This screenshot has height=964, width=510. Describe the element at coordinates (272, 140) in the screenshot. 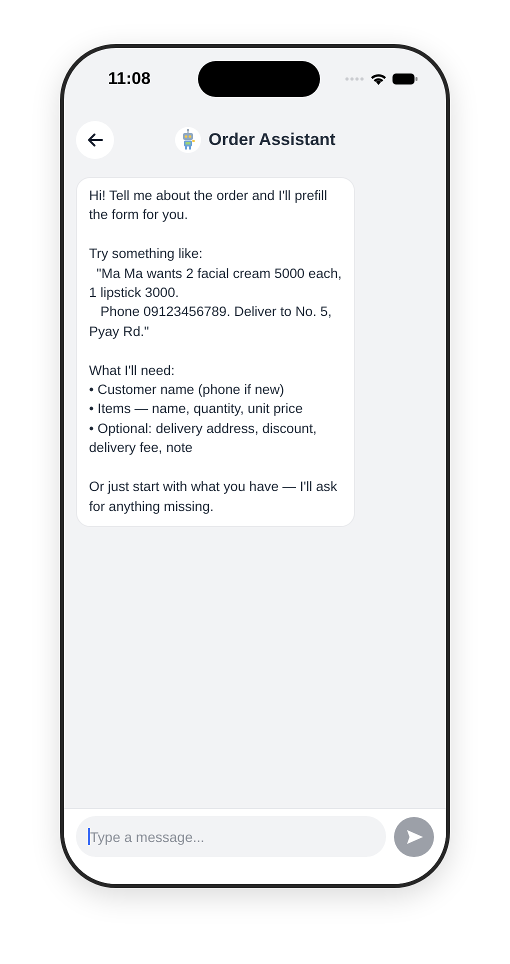

I see `chat-title: Order Assistant` at that location.